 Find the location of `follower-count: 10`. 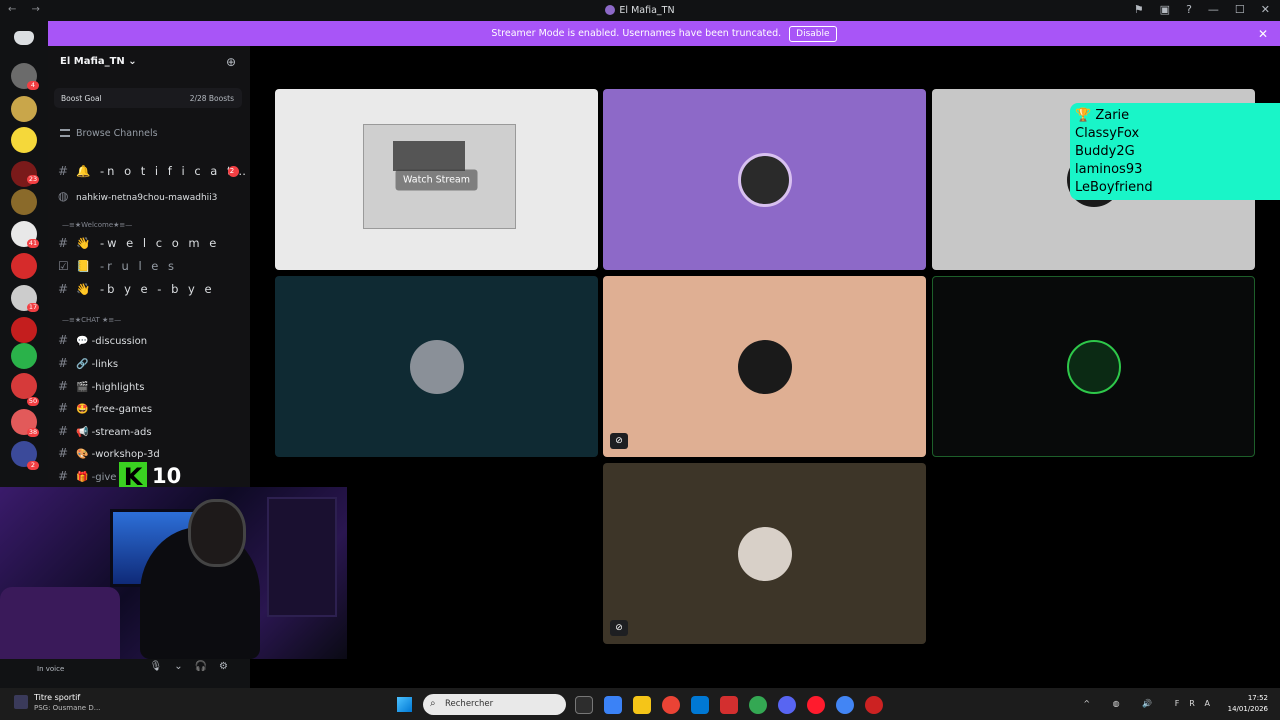

follower-count: 10 is located at coordinates (167, 476).